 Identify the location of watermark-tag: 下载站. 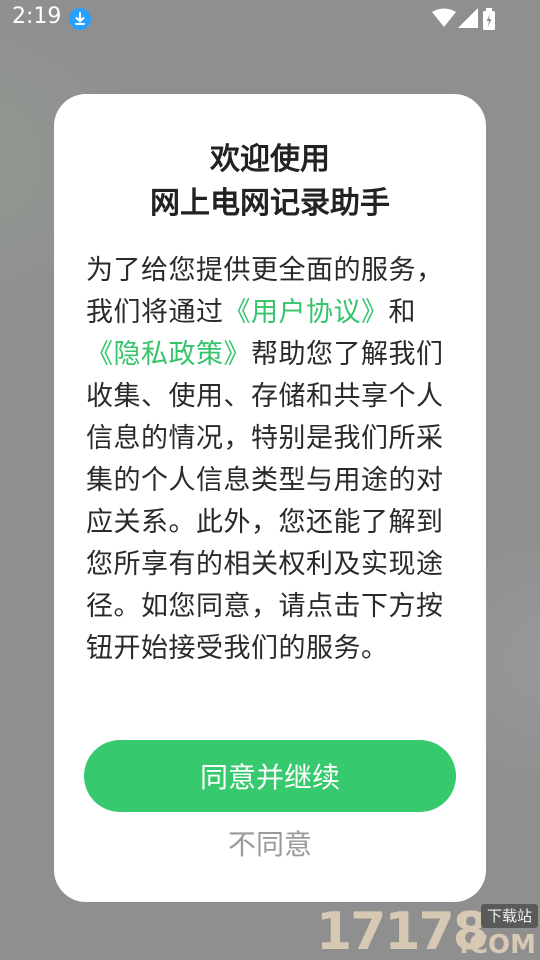
(509, 916).